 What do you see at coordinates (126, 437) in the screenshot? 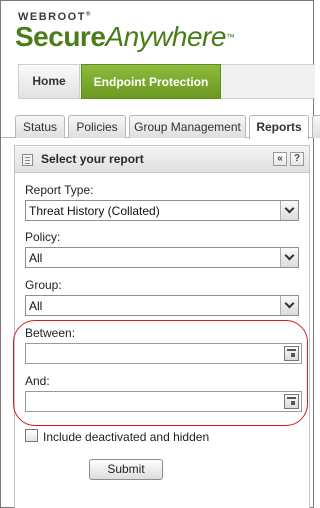
I see `include-deactivated-label: Include deactivated and hidden` at bounding box center [126, 437].